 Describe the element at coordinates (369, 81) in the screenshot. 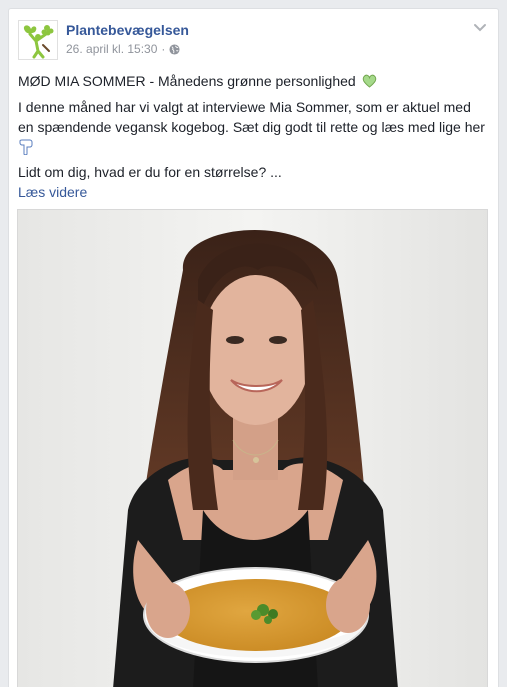

I see `green-heart-icon` at that location.